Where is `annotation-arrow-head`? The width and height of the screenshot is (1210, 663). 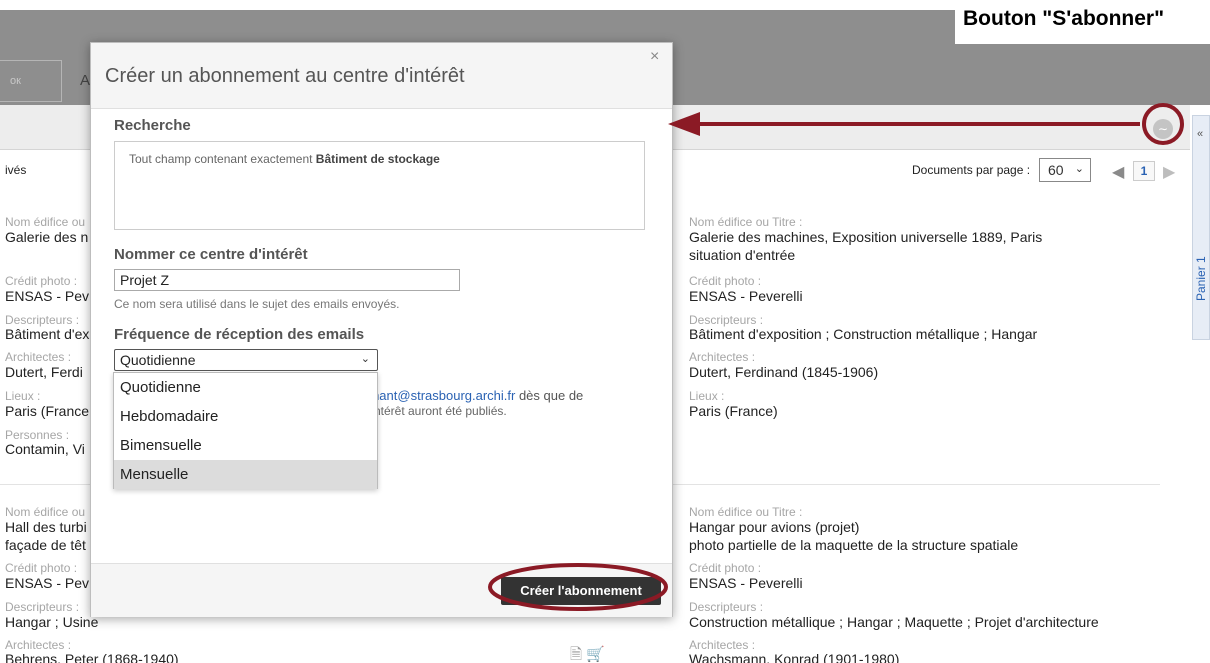 annotation-arrow-head is located at coordinates (684, 124).